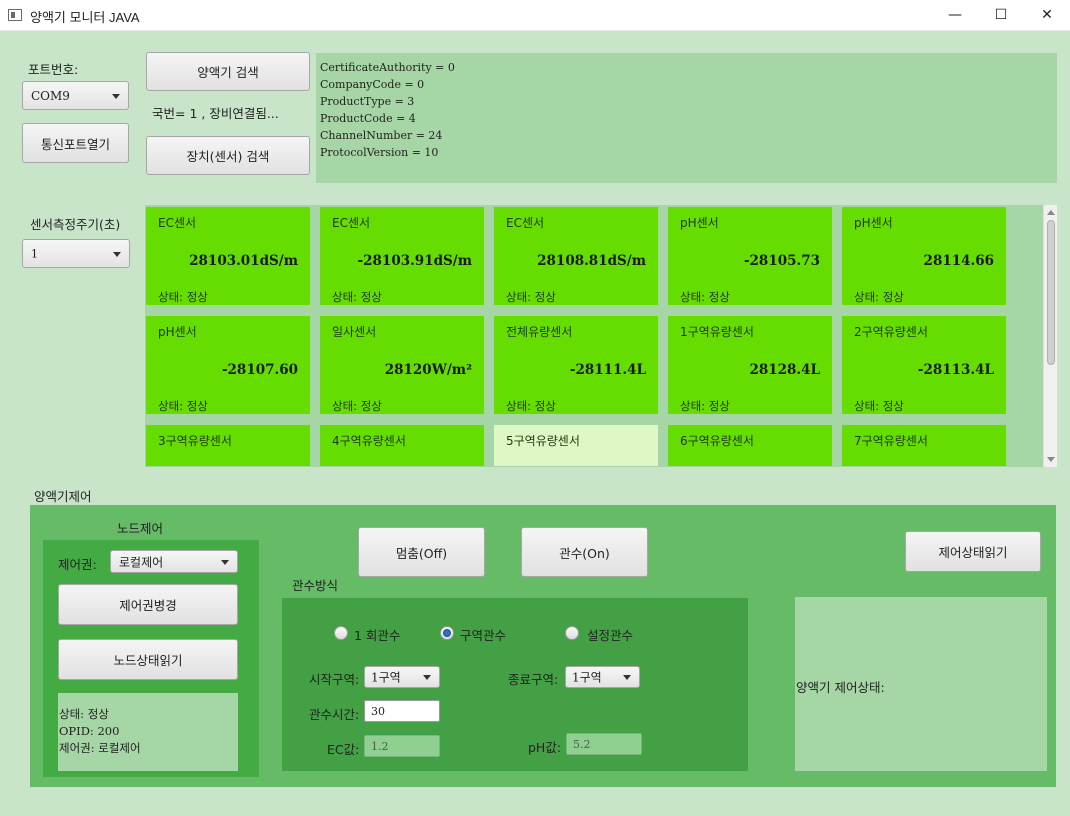 The width and height of the screenshot is (1070, 816). I want to click on sensor-name: 7구역유량센서, so click(891, 441).